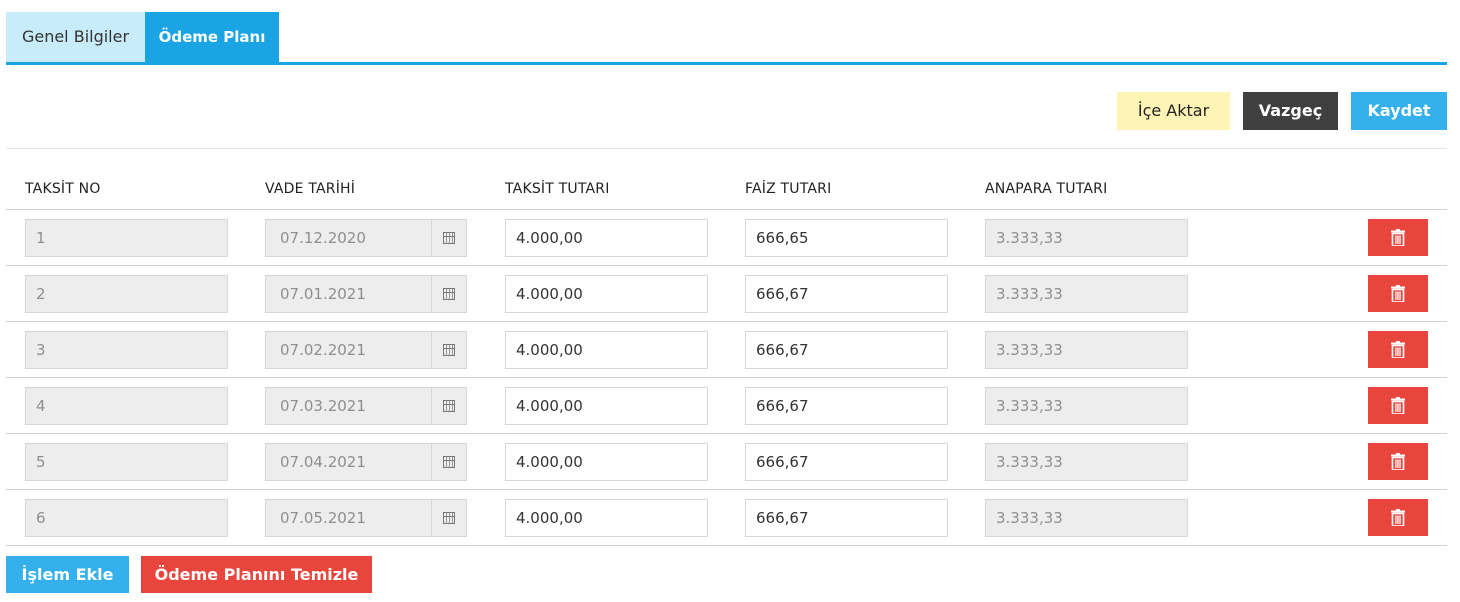  I want to click on taksit-no-field: 6, so click(126, 518).